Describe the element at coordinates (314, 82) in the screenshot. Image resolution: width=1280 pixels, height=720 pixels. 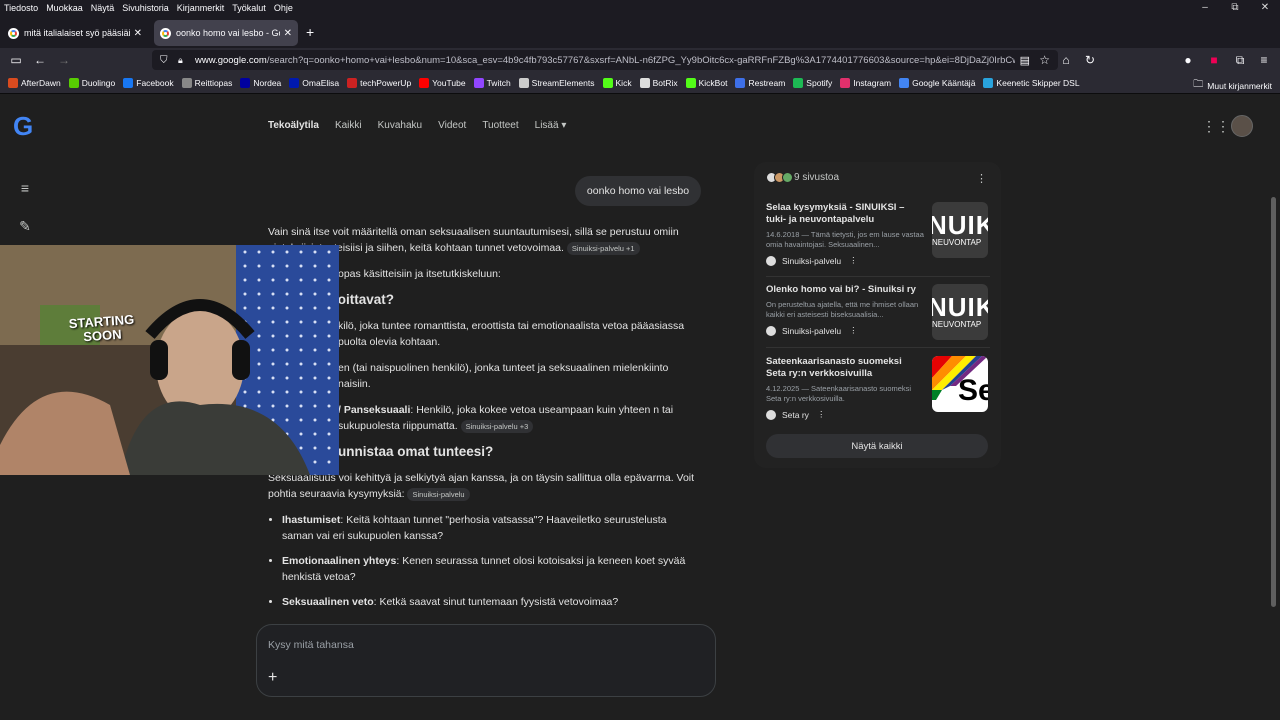
I see `bookmark-item: OmaElisa` at that location.